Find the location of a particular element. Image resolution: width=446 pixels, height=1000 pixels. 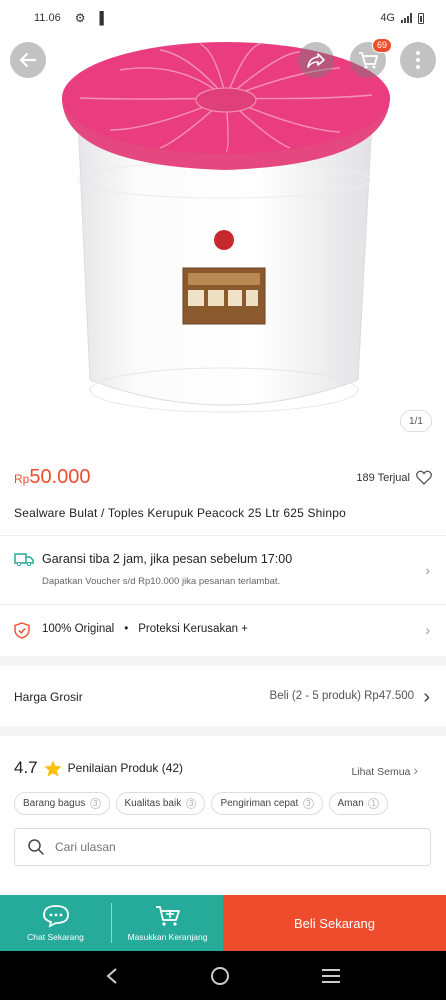

system-navigation-bar is located at coordinates (223, 975).